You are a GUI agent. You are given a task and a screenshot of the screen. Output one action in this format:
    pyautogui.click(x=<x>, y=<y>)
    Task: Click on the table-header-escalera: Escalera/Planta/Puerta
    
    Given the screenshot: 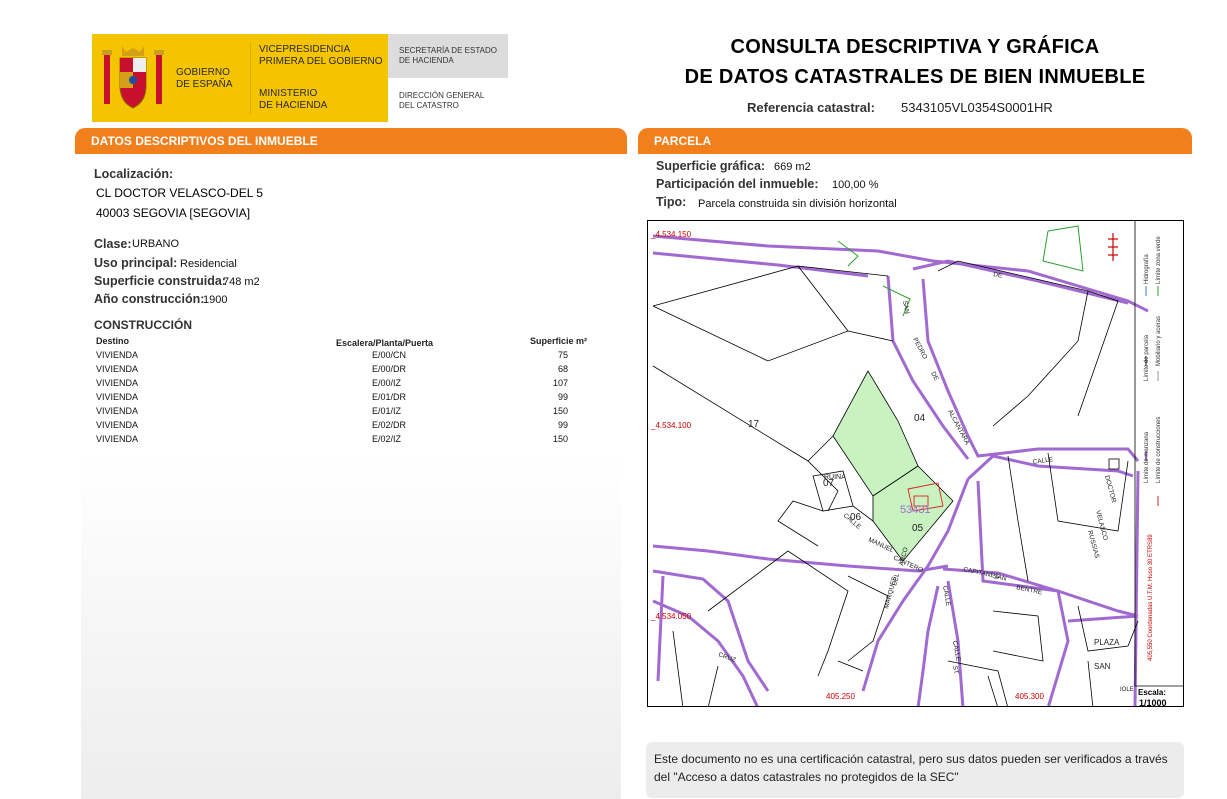 What is the action you would take?
    pyautogui.click(x=385, y=343)
    